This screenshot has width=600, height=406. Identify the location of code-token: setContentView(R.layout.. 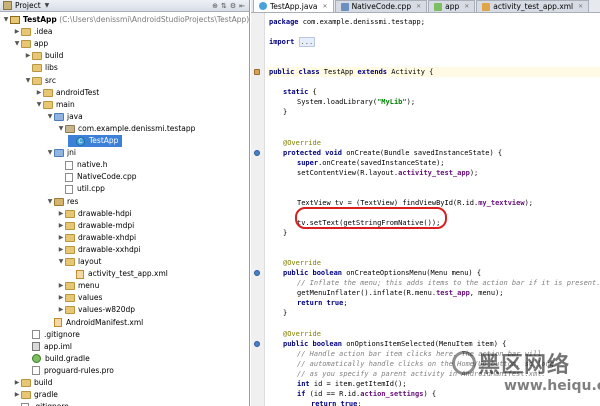
(348, 172).